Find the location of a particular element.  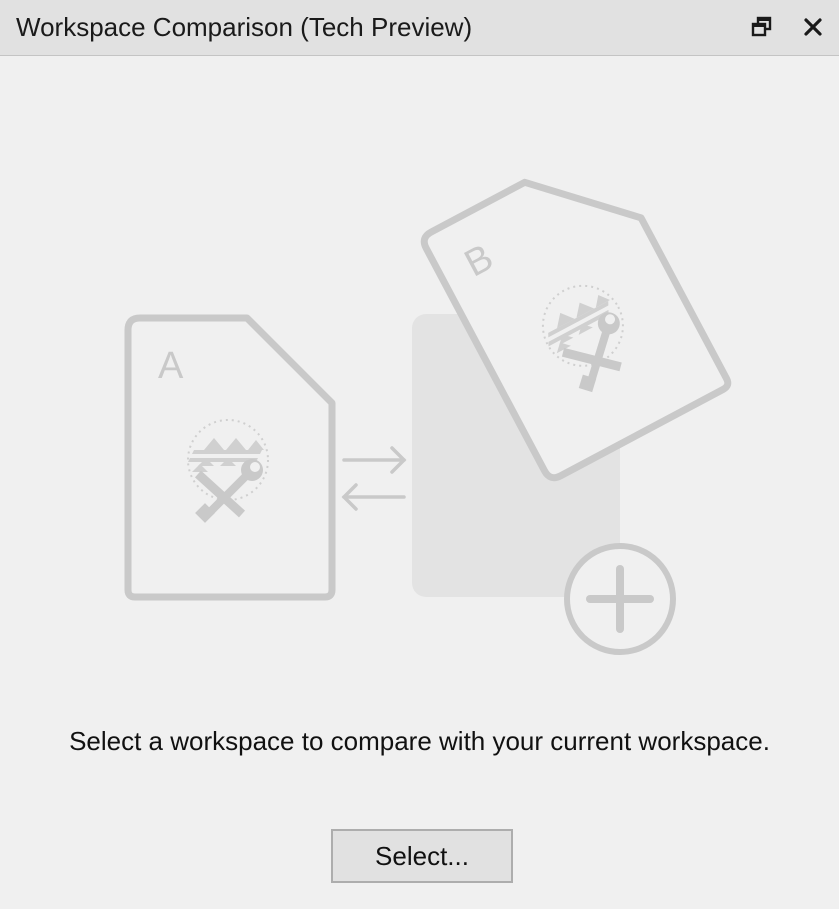

document-a-icon: A is located at coordinates (230, 457).